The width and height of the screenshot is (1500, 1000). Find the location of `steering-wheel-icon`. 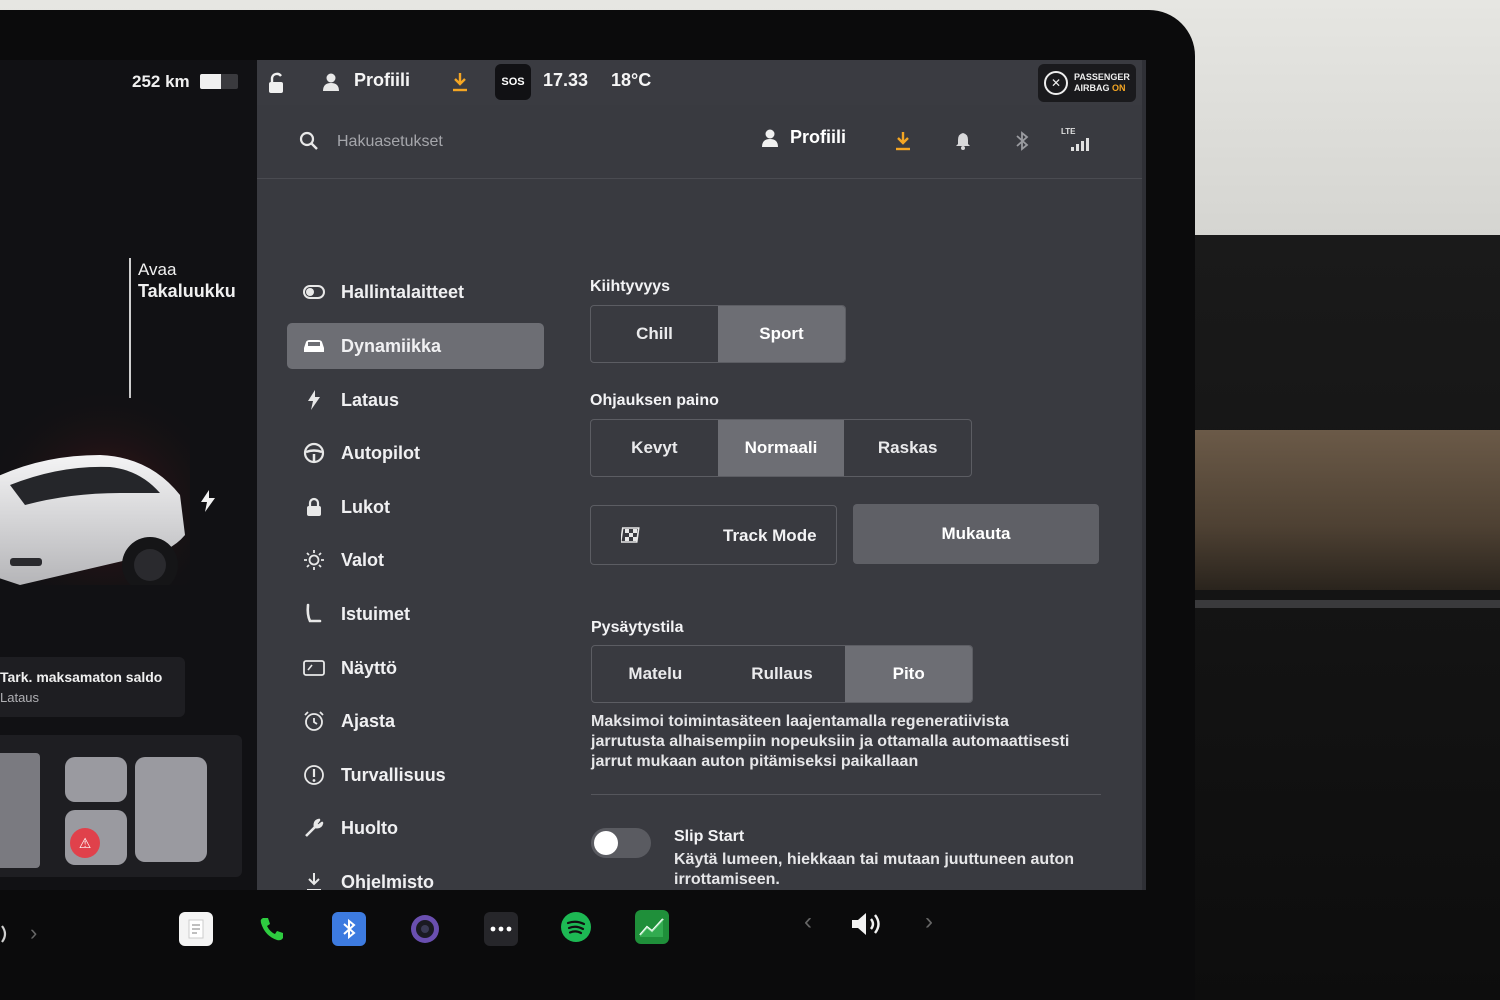

steering-wheel-icon is located at coordinates (314, 453).